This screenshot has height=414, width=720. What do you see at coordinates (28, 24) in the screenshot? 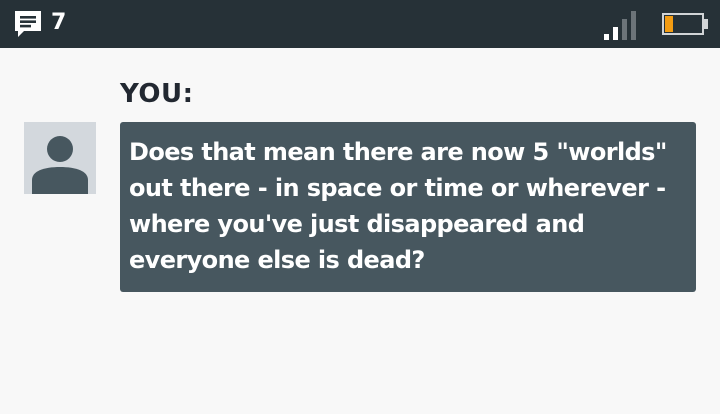
I see `chat-bubble-icon` at bounding box center [28, 24].